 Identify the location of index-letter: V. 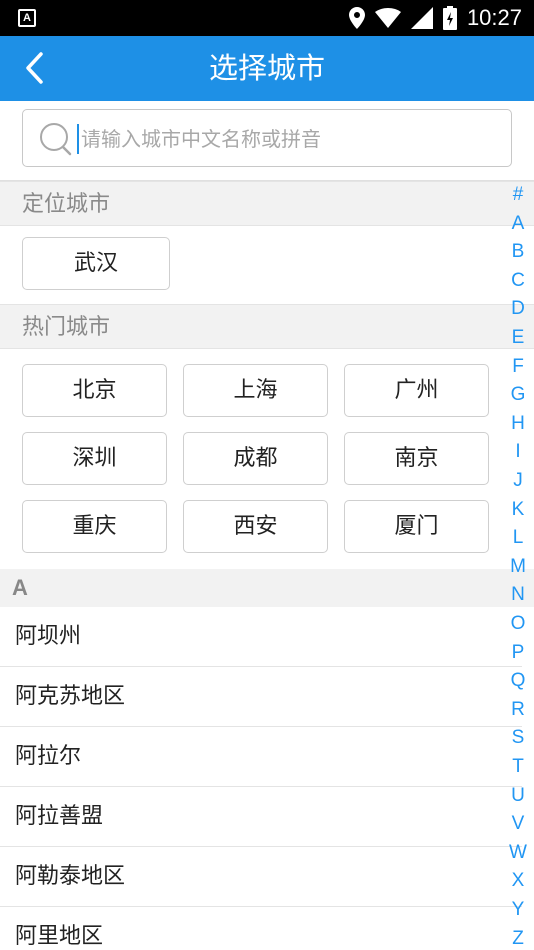
(518, 824).